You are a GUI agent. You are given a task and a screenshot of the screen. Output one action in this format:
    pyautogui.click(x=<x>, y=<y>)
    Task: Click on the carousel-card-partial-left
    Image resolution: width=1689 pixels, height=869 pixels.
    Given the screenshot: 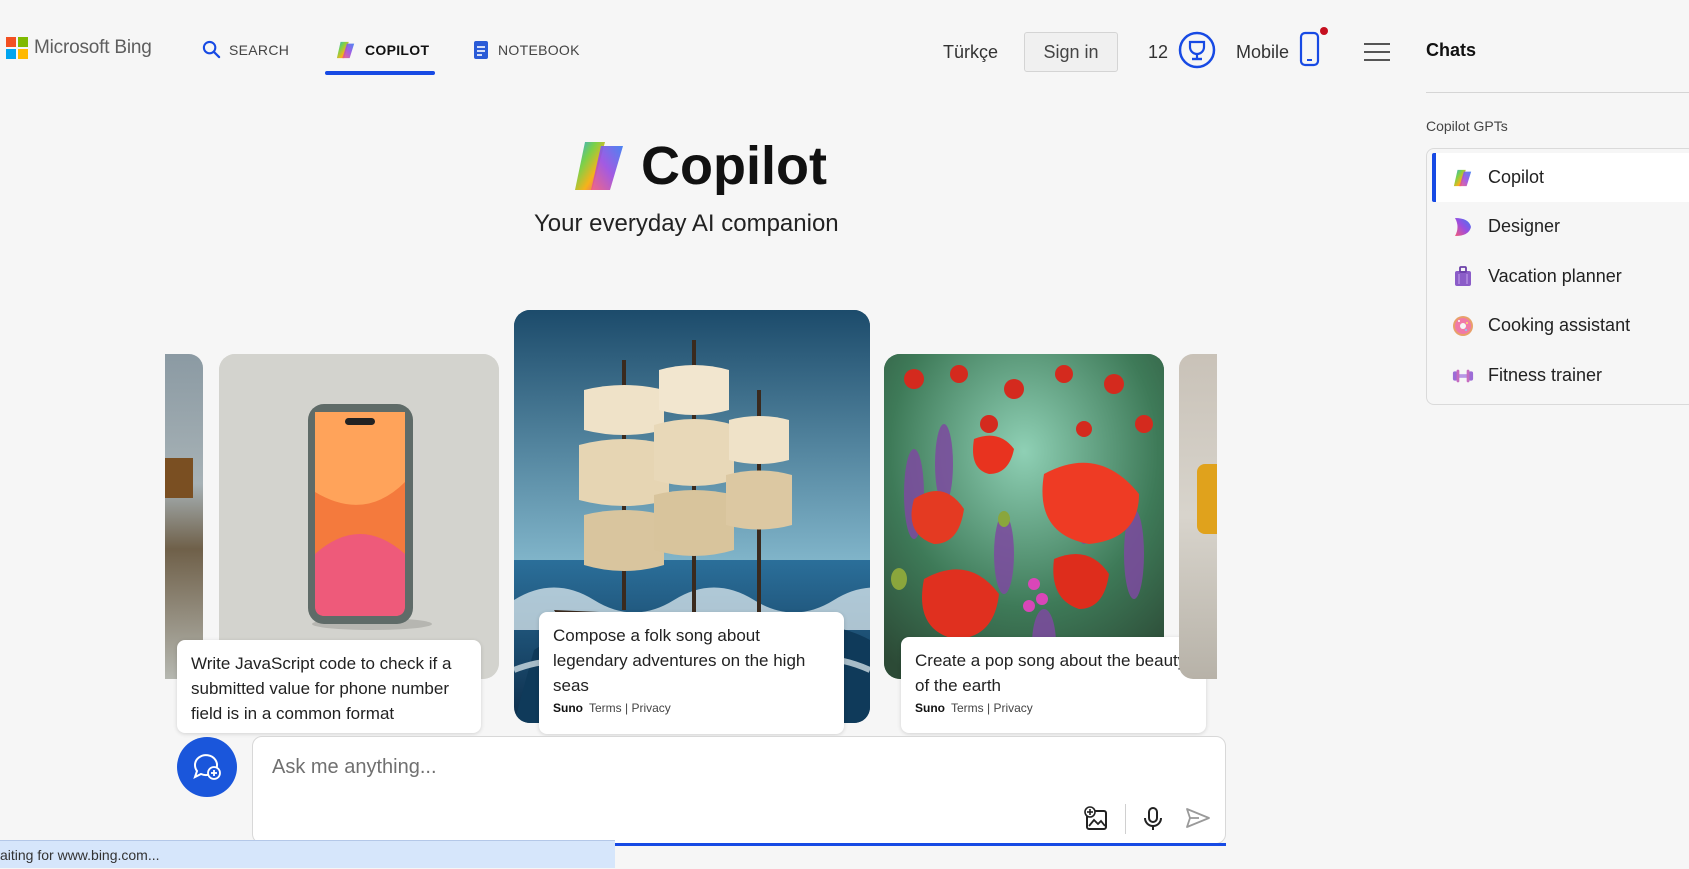 What is the action you would take?
    pyautogui.click(x=184, y=516)
    